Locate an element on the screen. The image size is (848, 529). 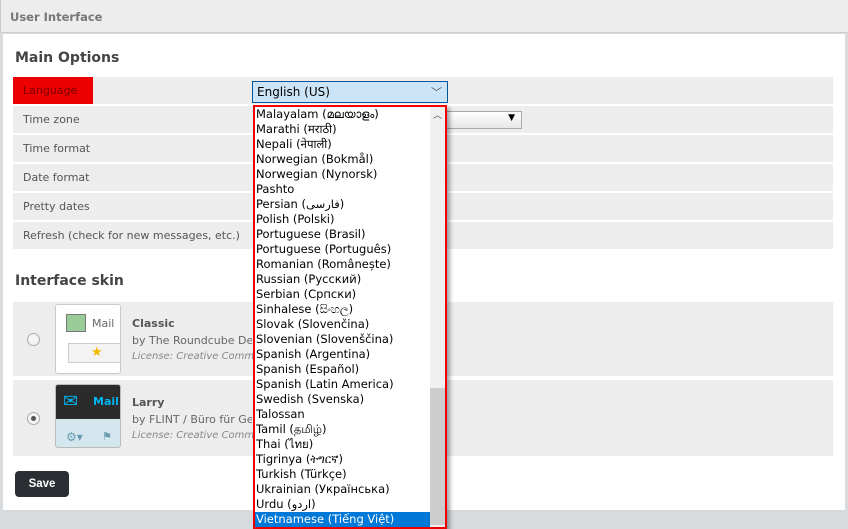
skin-thumbnail: ✉ Mail ⚙▾ ⚑ is located at coordinates (88, 416).